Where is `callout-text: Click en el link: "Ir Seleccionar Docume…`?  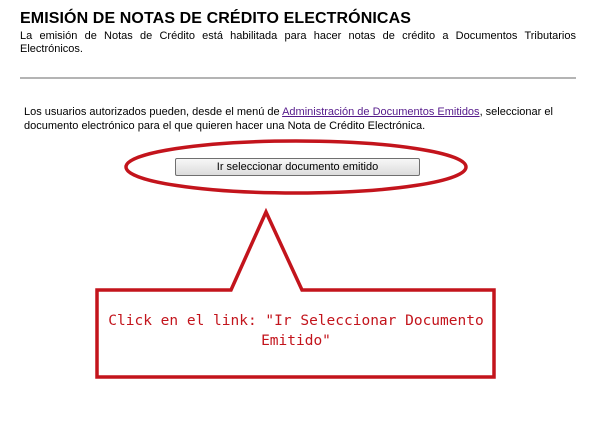 callout-text: Click en el link: "Ir Seleccionar Docume… is located at coordinates (296, 331).